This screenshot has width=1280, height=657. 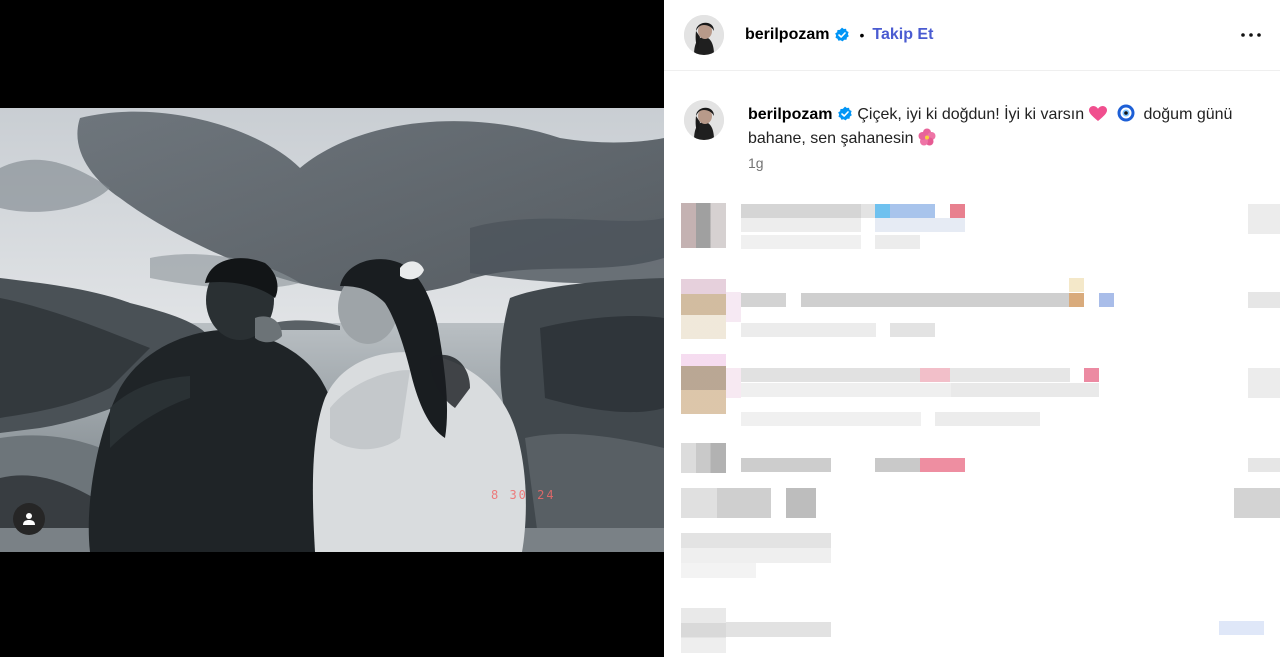 I want to click on post-header: berilpozam • Takip Et, so click(x=972, y=35).